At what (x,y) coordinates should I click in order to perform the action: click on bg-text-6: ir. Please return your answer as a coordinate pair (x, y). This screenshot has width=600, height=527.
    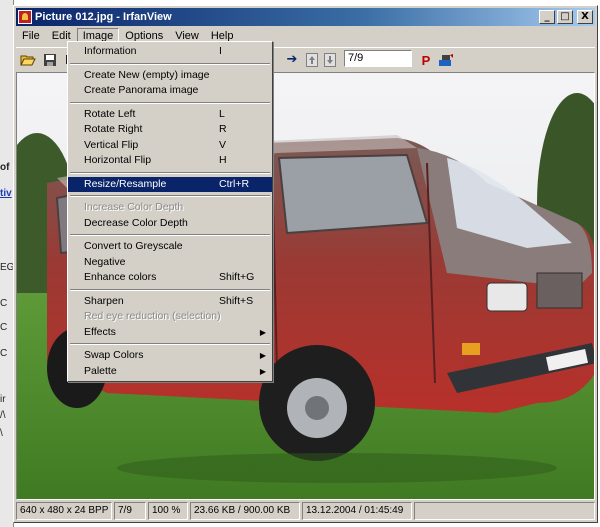
    Looking at the image, I should click on (3, 399).